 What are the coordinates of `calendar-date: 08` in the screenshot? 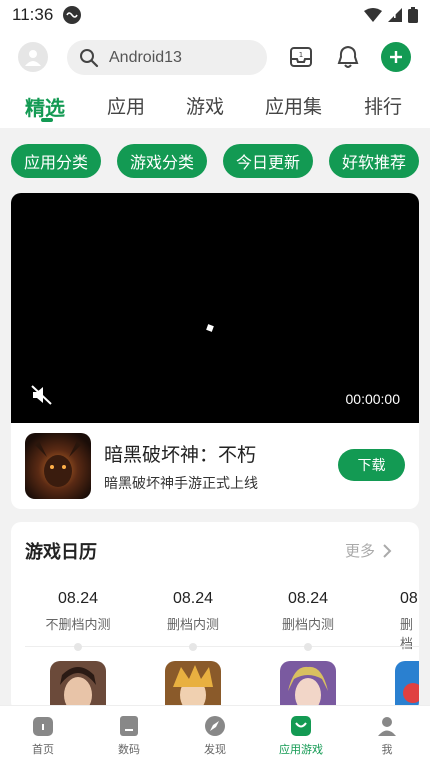 It's located at (409, 598).